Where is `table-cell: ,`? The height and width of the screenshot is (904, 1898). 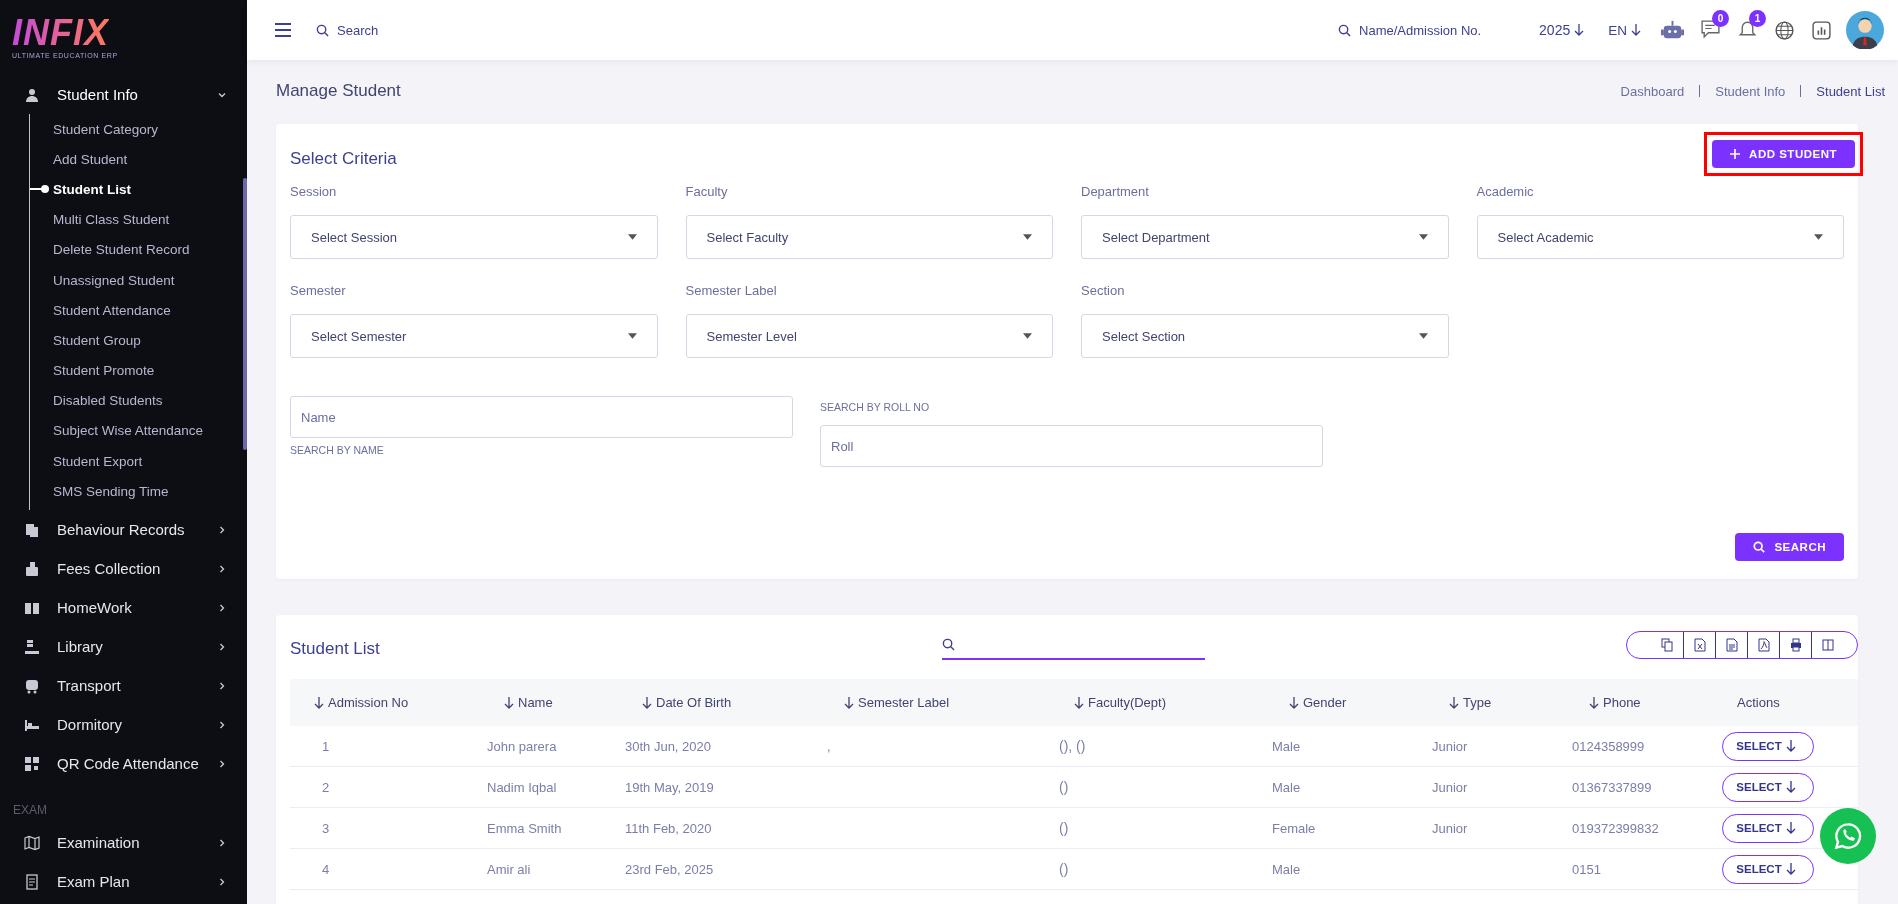 table-cell: , is located at coordinates (829, 746).